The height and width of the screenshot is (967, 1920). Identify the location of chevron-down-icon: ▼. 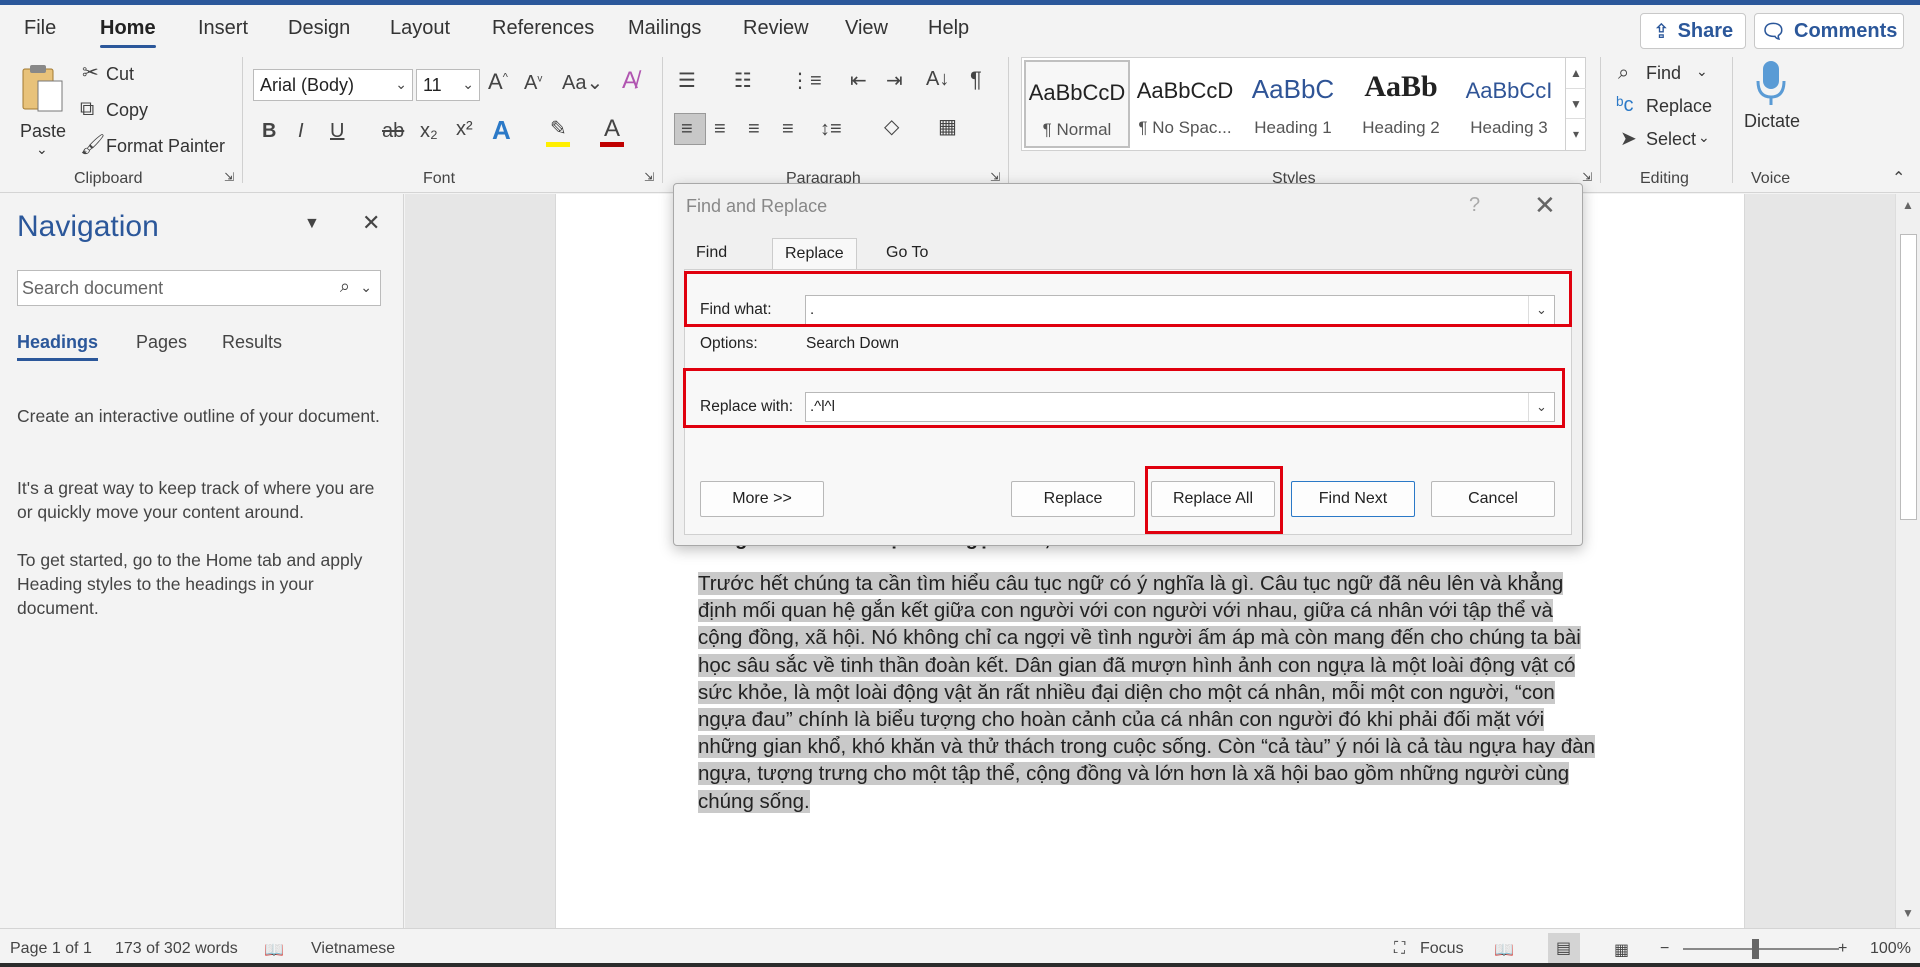
(1576, 103).